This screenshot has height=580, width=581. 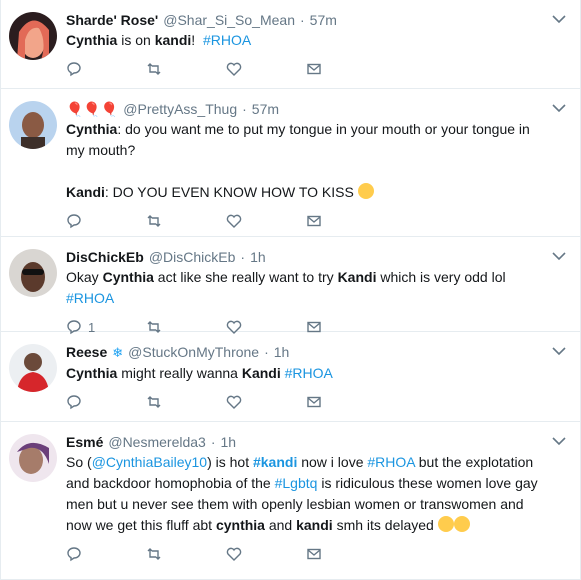 I want to click on crying-face-emoji-icon, so click(x=365, y=191).